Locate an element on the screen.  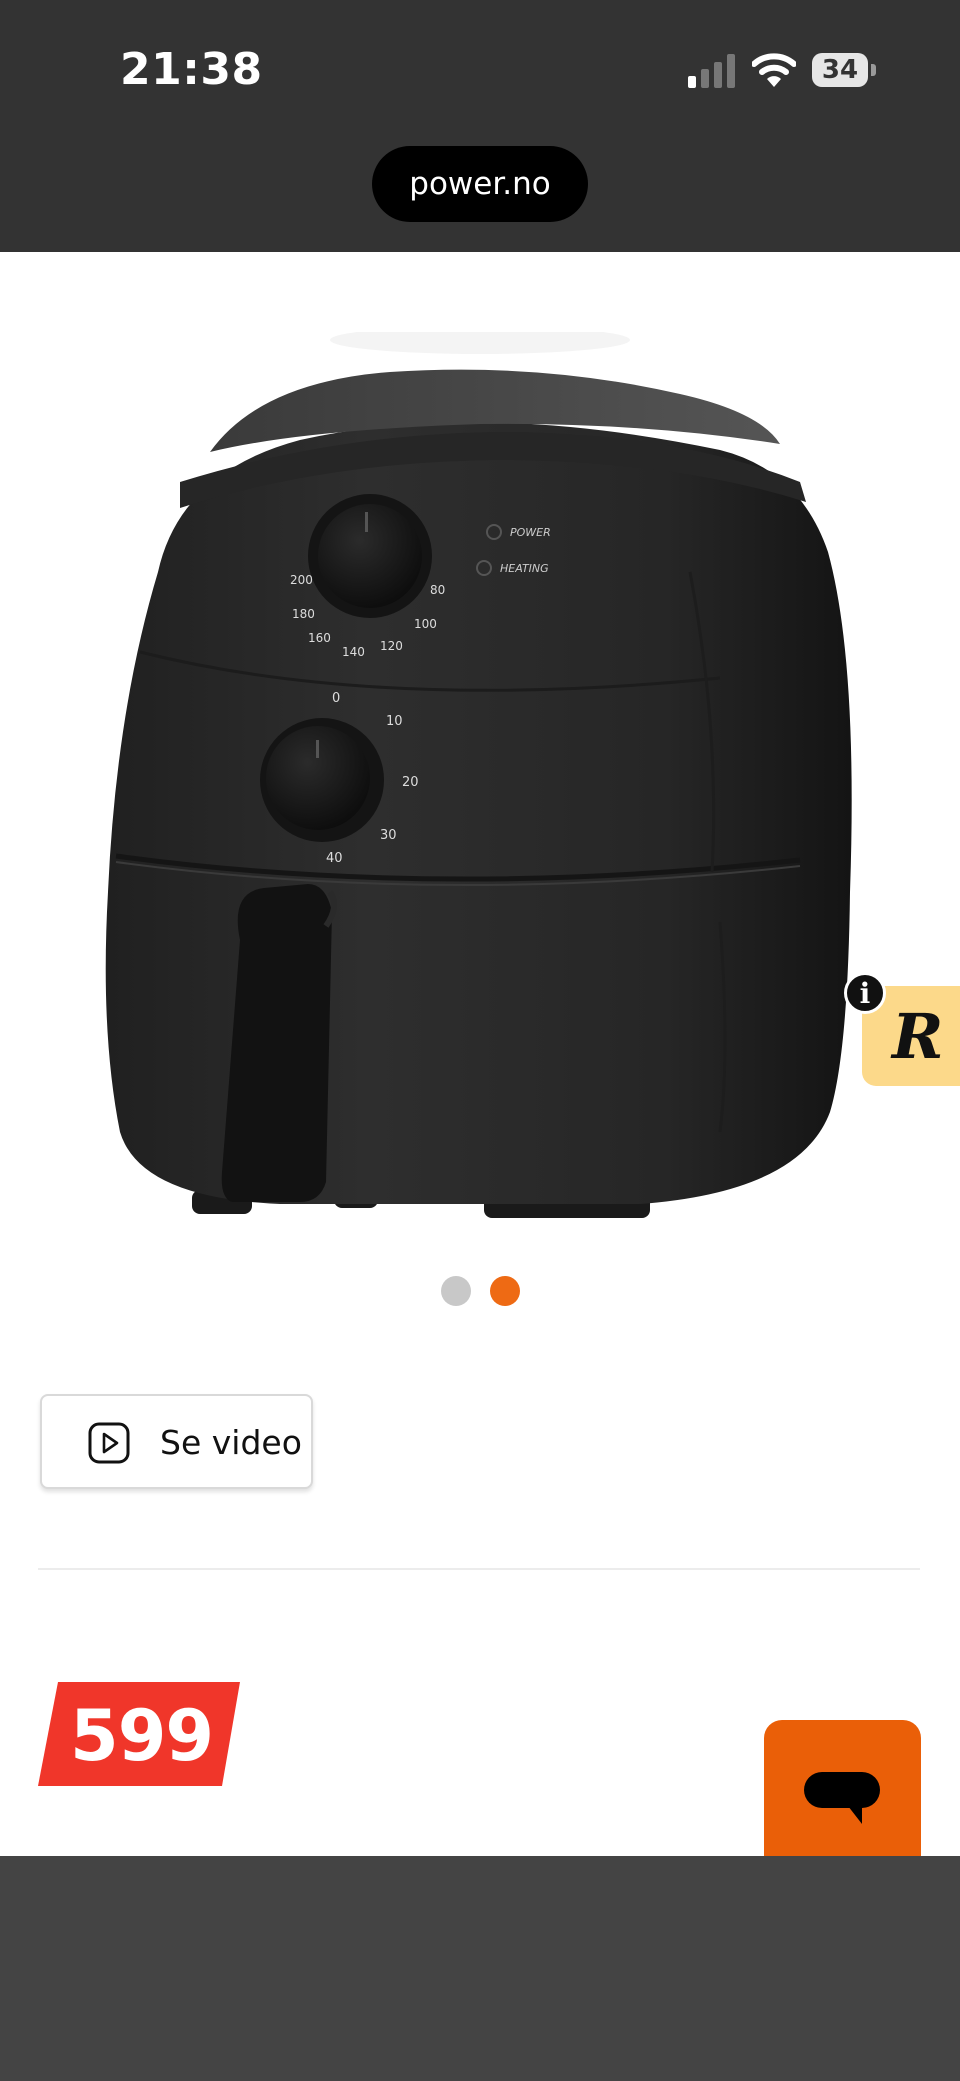
watch-video-label: Se video is located at coordinates (231, 1442).